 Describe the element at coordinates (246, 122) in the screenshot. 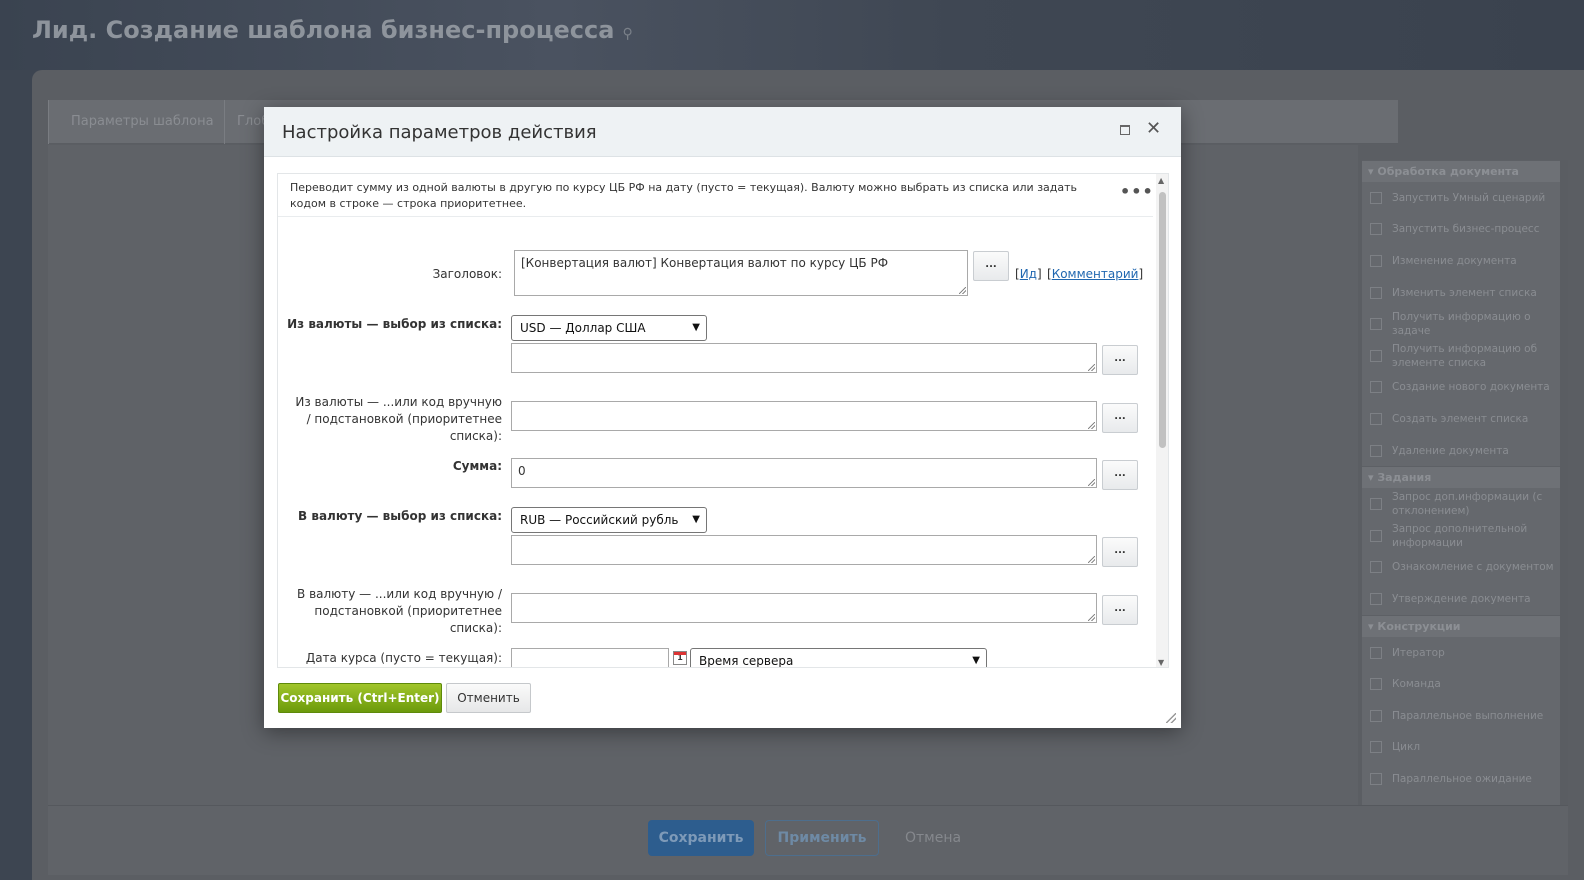

I see `tab-global: Глоб` at that location.